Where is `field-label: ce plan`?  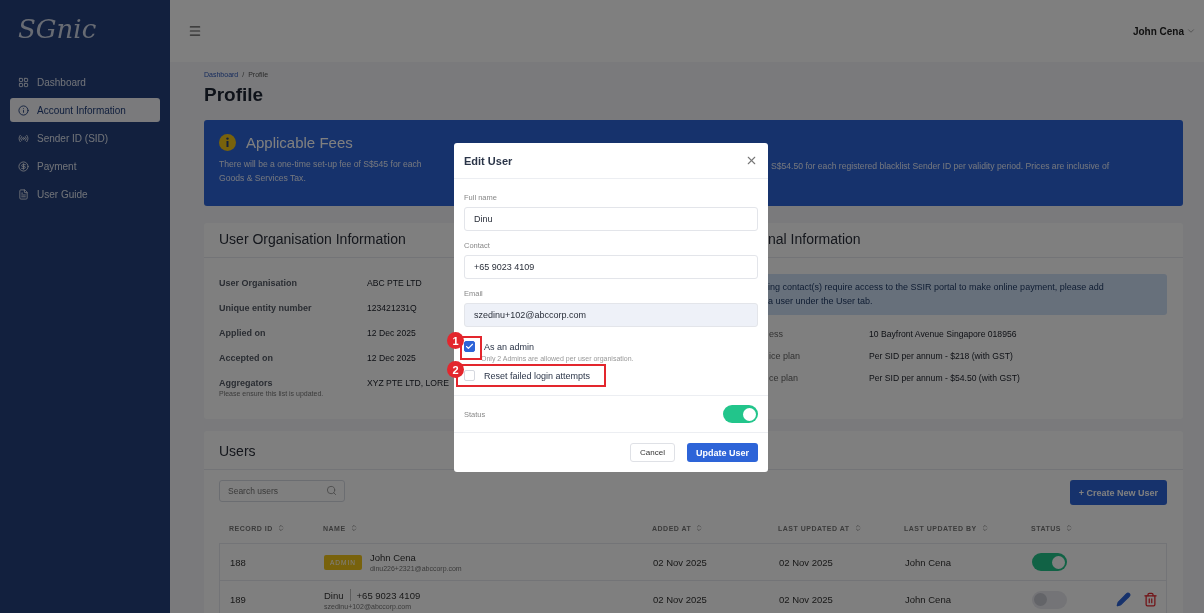 field-label: ce plan is located at coordinates (784, 377).